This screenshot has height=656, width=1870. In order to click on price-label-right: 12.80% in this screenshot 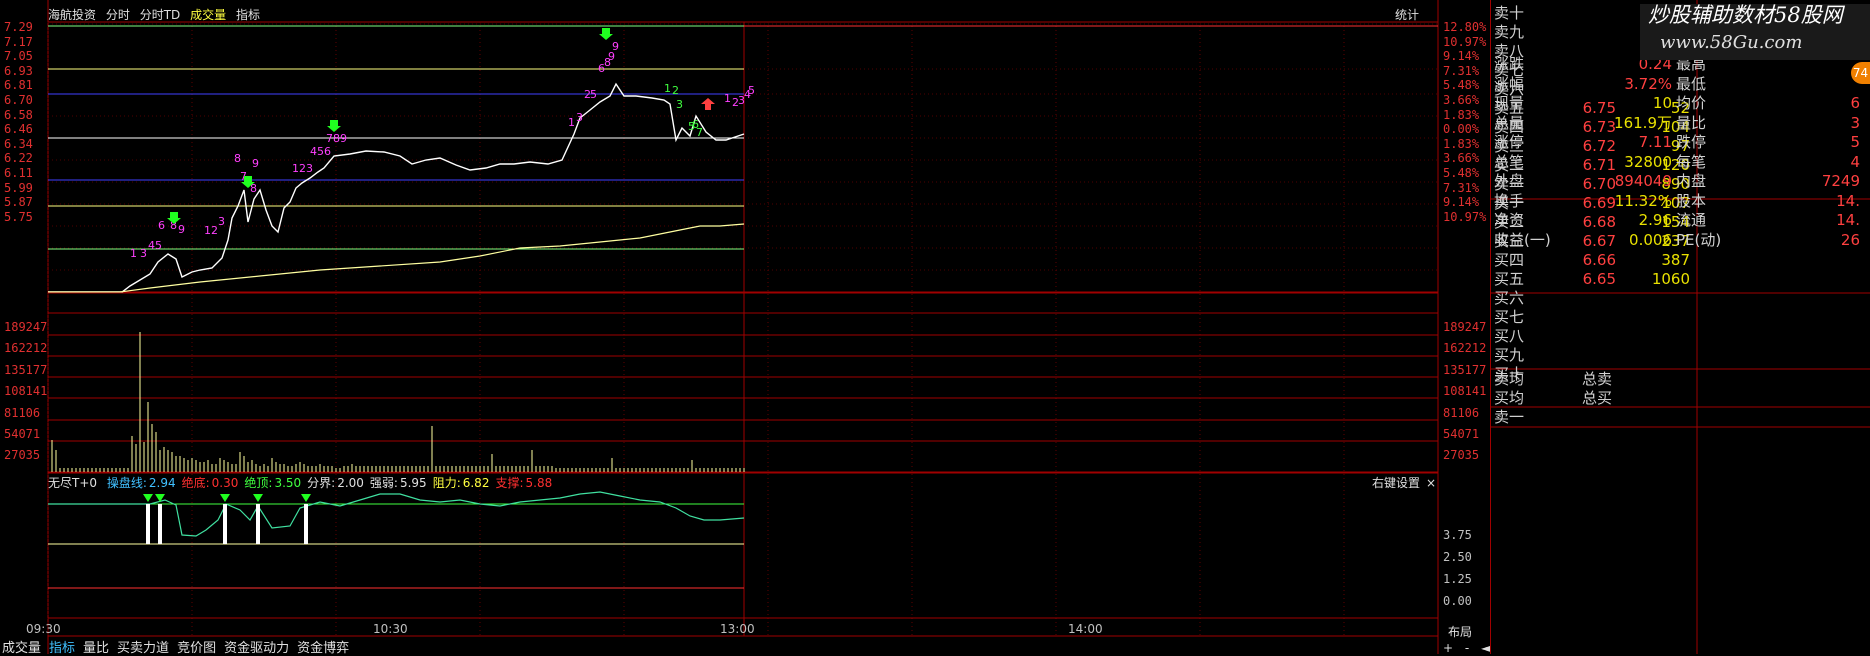, I will do `click(1465, 27)`.